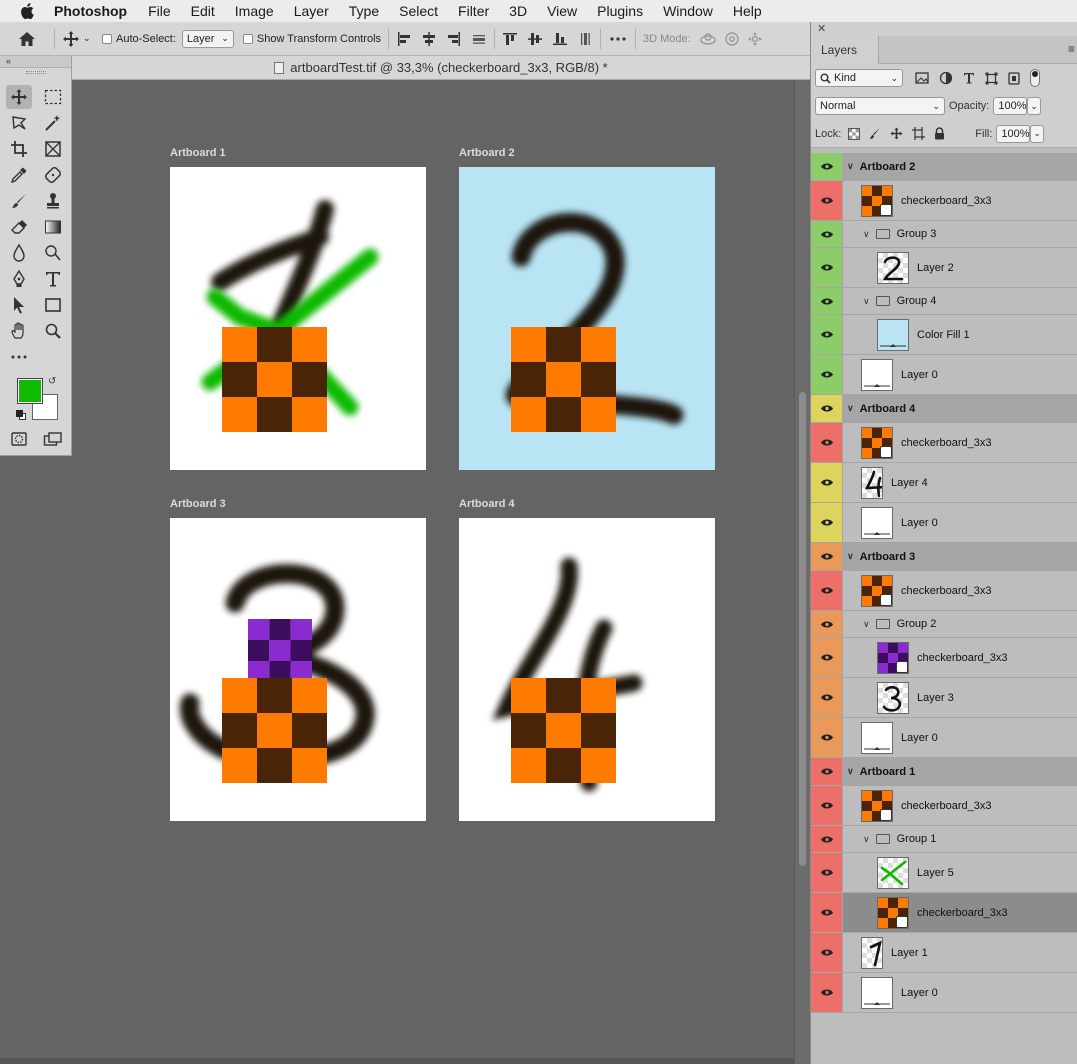 The image size is (1077, 1064). Describe the element at coordinates (53, 201) in the screenshot. I see `stamp-tool-icon` at that location.